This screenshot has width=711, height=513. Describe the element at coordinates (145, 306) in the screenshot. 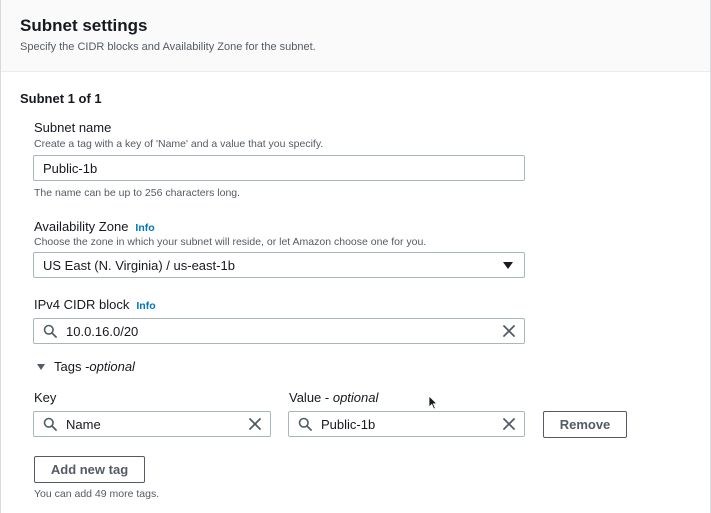

I see `ipv4-cidr-info-link: Info` at that location.